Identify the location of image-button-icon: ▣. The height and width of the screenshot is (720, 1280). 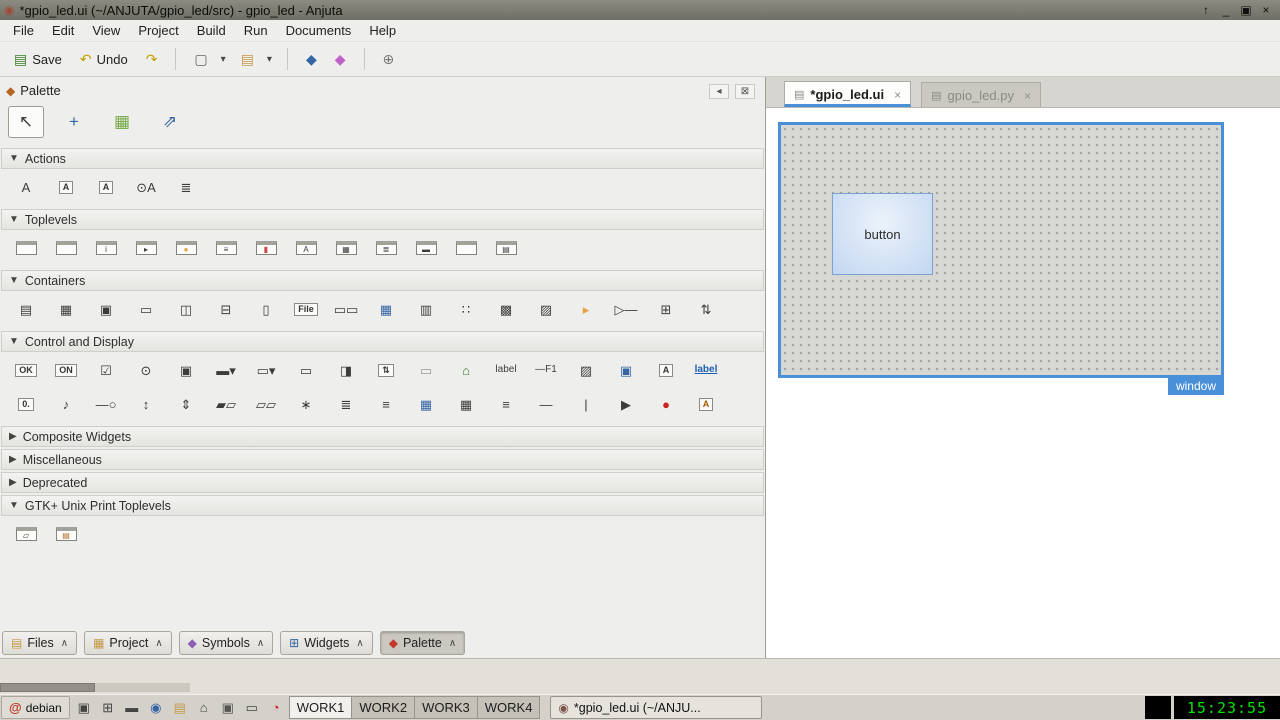
(626, 370).